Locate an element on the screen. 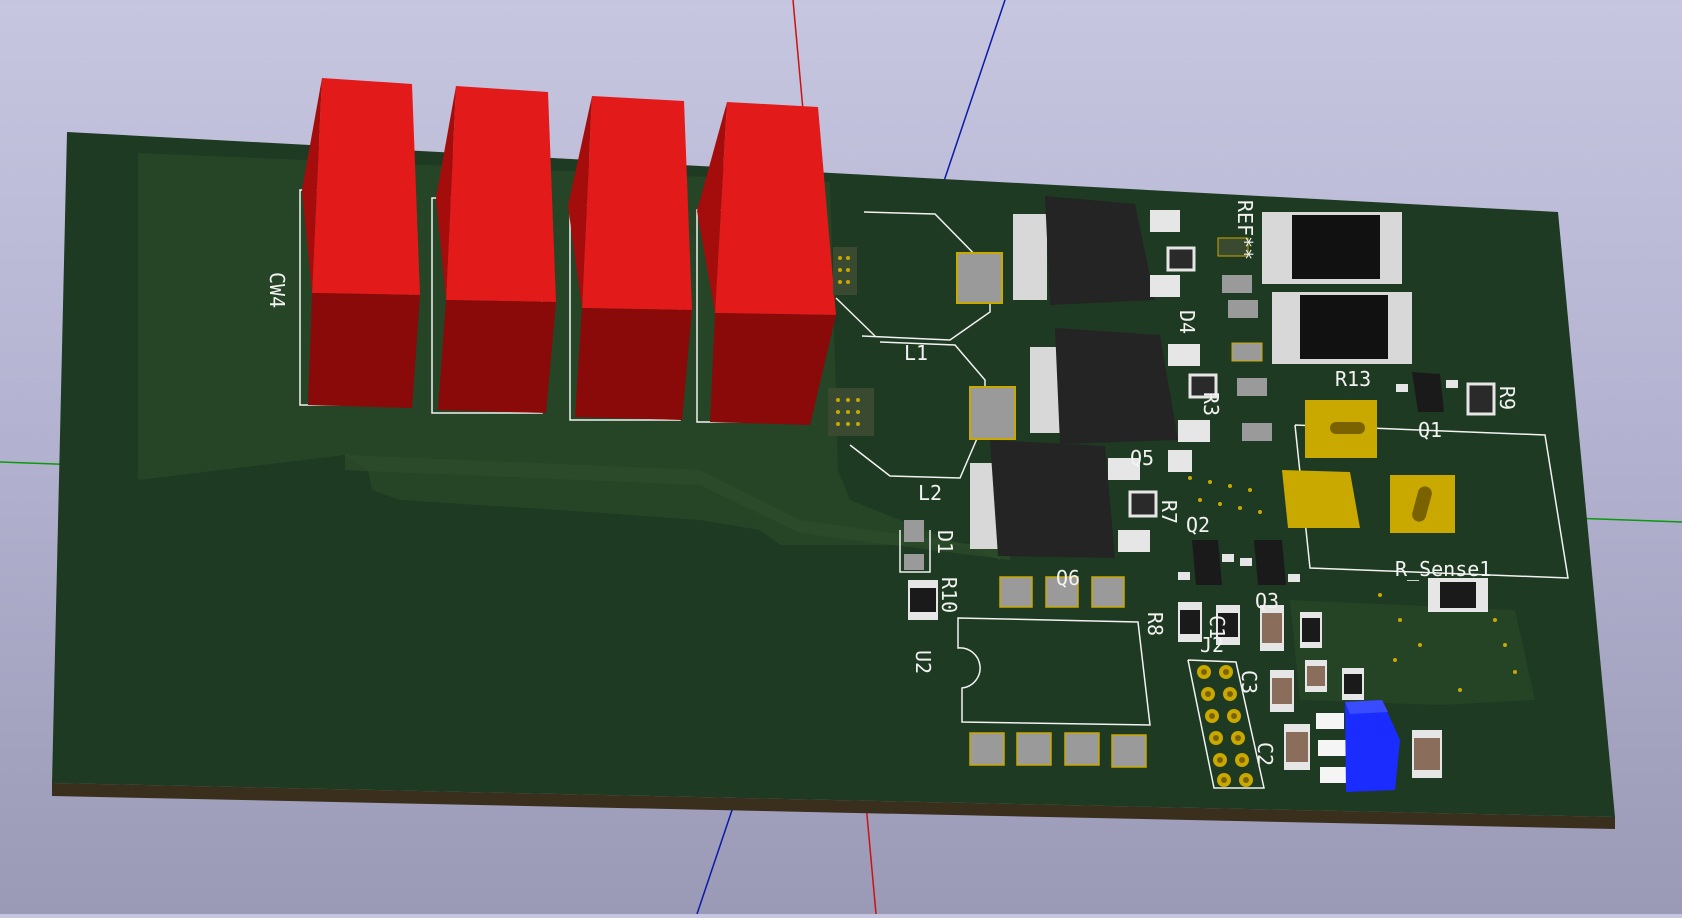  label-d4: D4 is located at coordinates (1187, 322).